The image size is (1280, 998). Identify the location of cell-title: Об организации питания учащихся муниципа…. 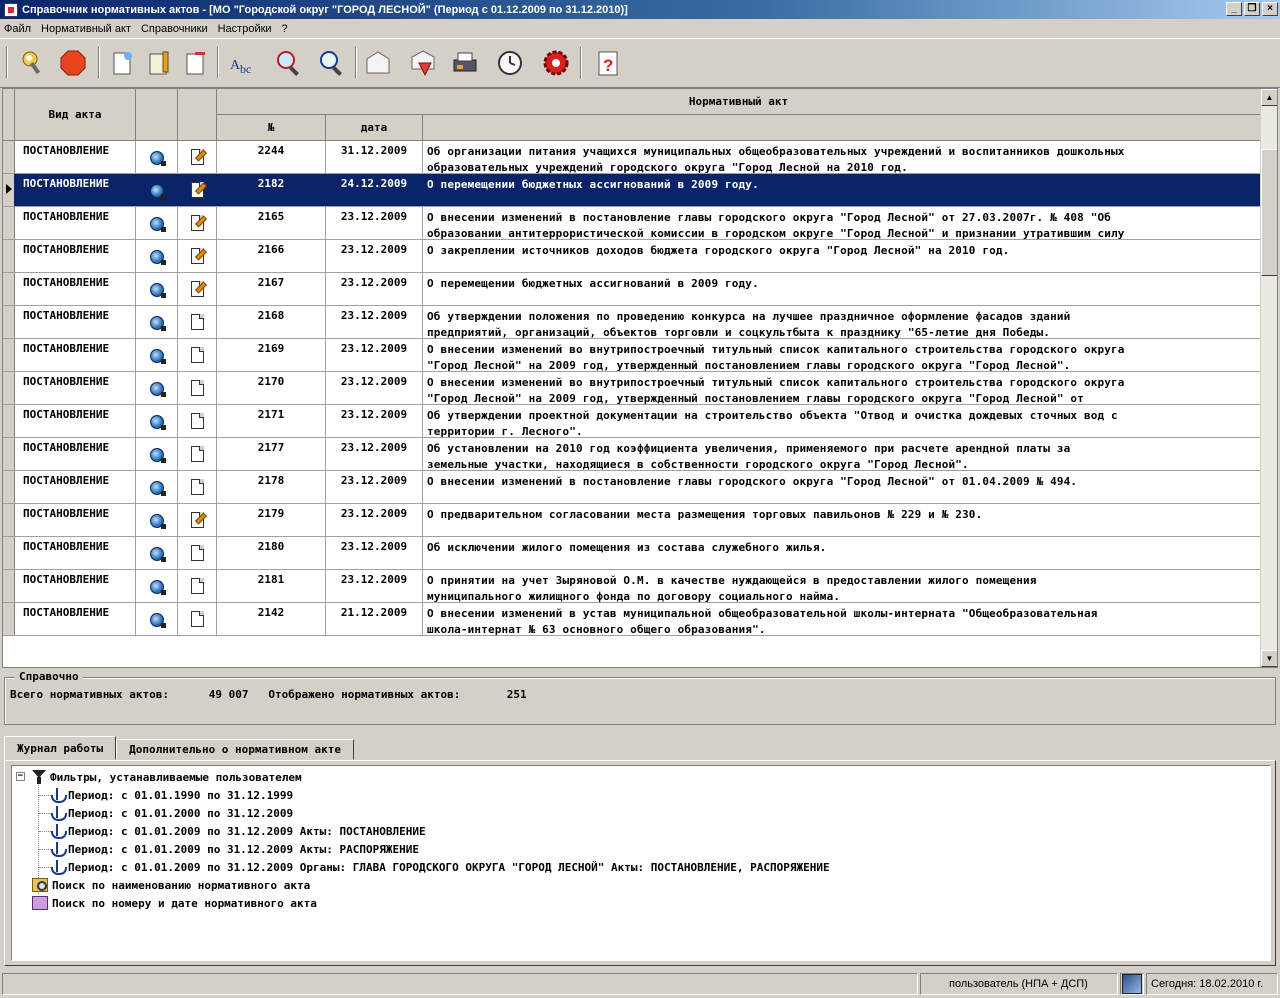
(842, 157).